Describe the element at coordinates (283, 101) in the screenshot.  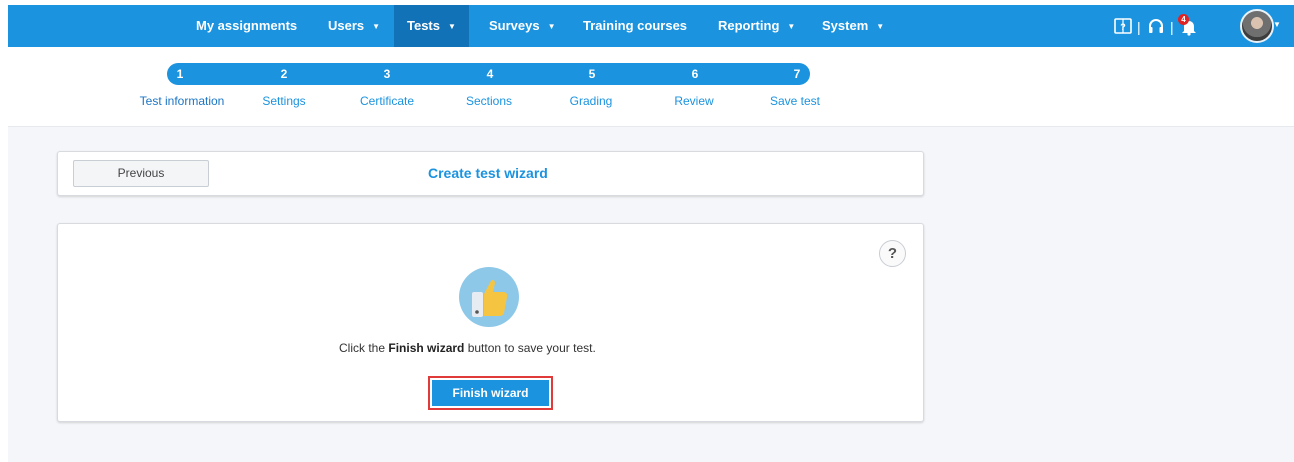
I see `step-label-settings: Settings` at that location.